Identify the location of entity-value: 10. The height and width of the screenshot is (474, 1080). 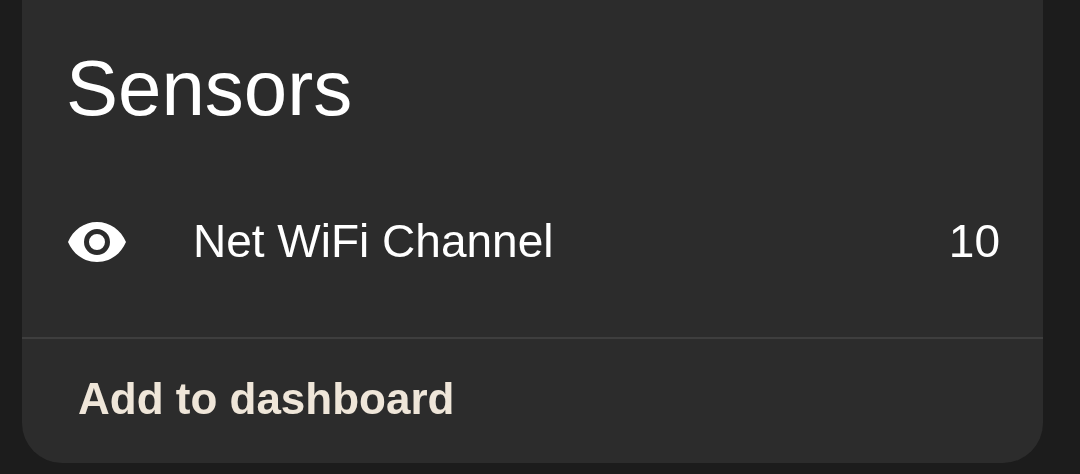
(974, 241).